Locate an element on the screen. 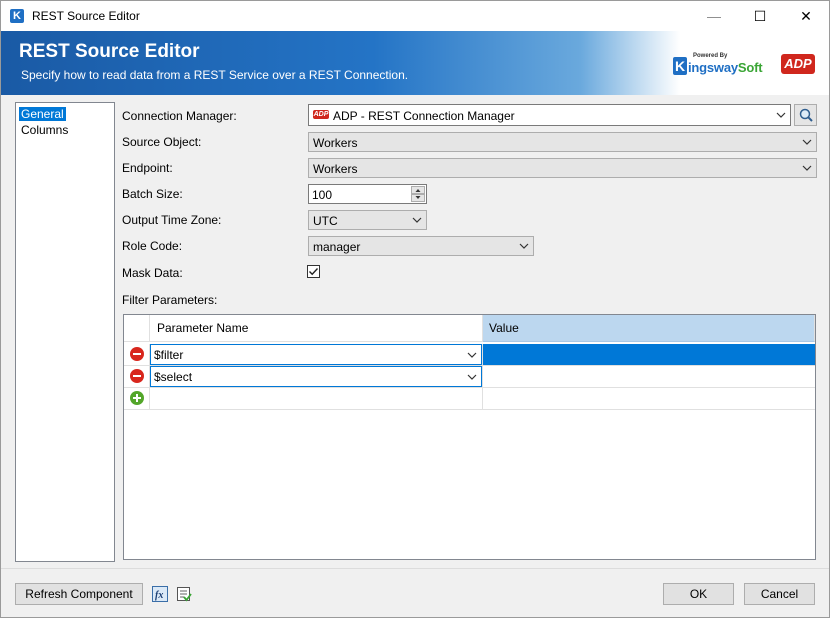 This screenshot has width=830, height=618. filter-parameters-label: Filter Parameters: is located at coordinates (170, 300).